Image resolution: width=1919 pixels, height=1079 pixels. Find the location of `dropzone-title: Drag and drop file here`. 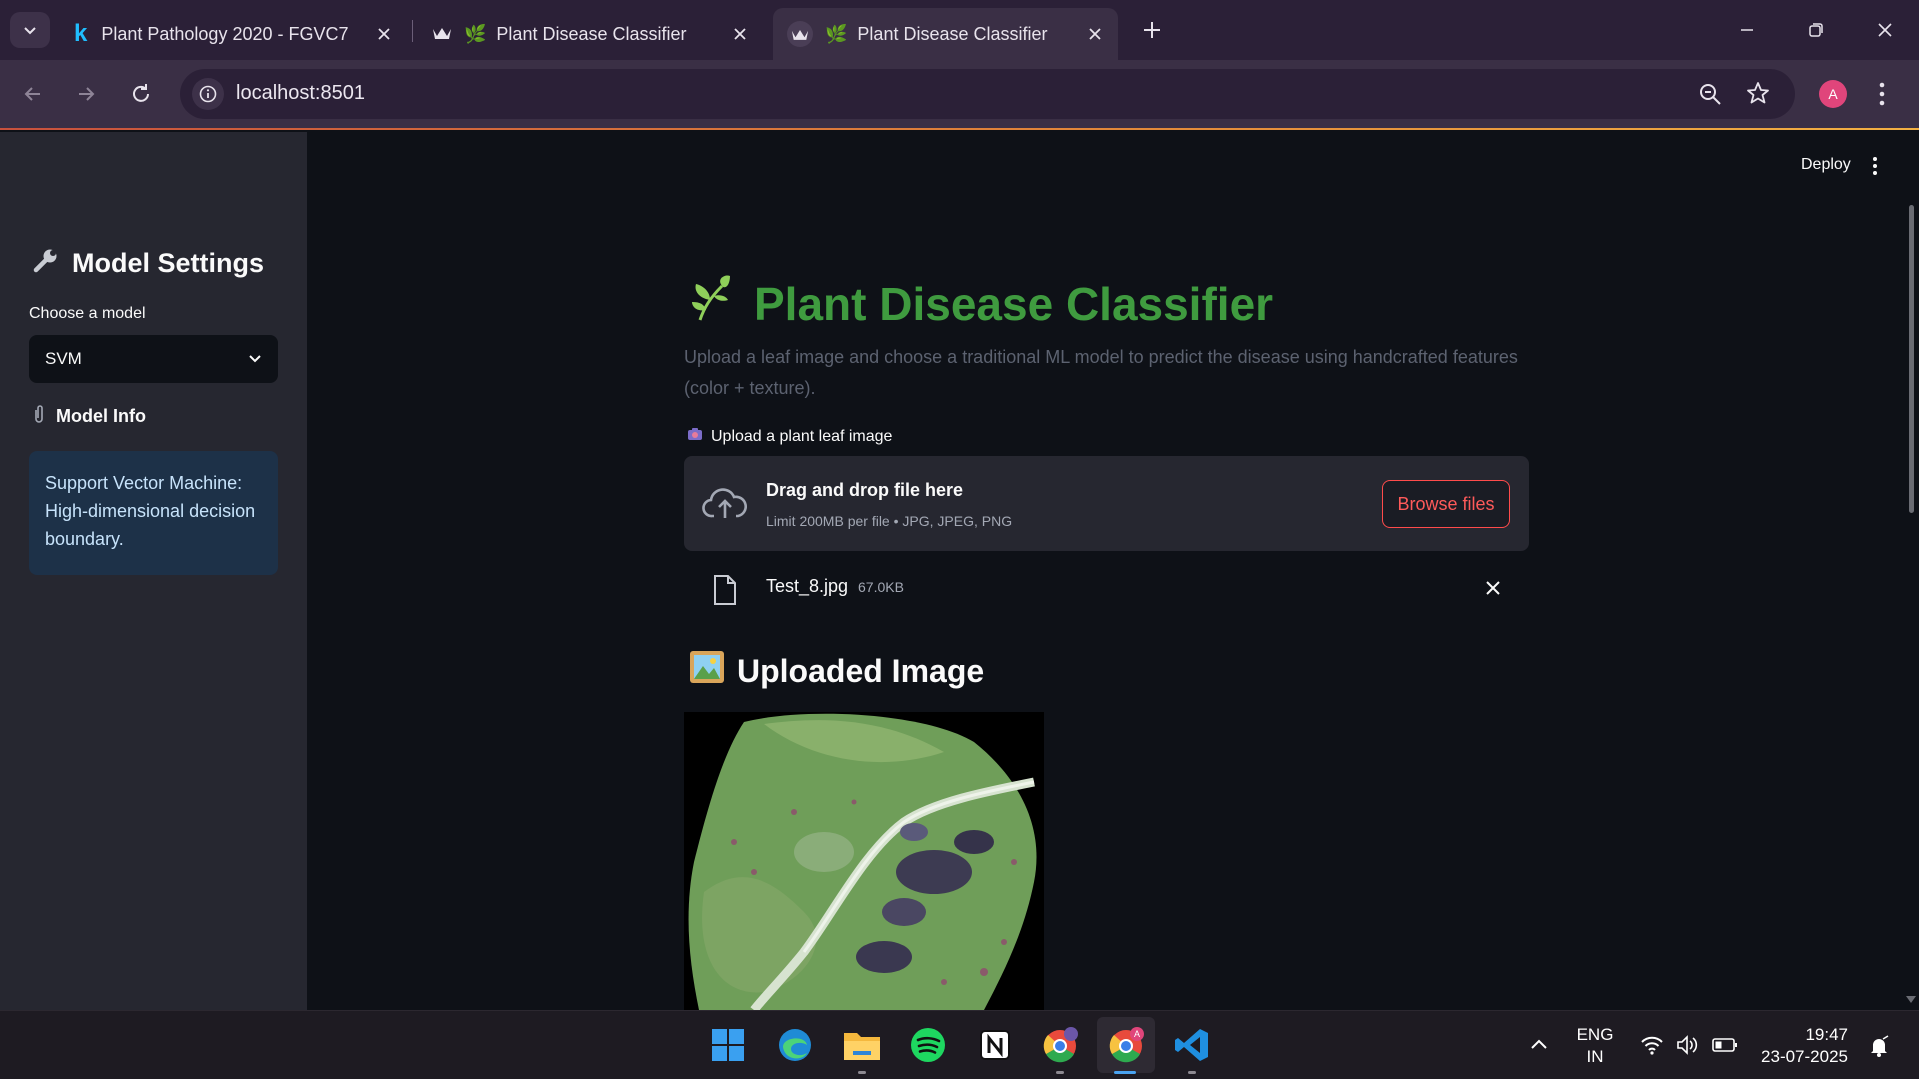

dropzone-title: Drag and drop file here is located at coordinates (865, 490).